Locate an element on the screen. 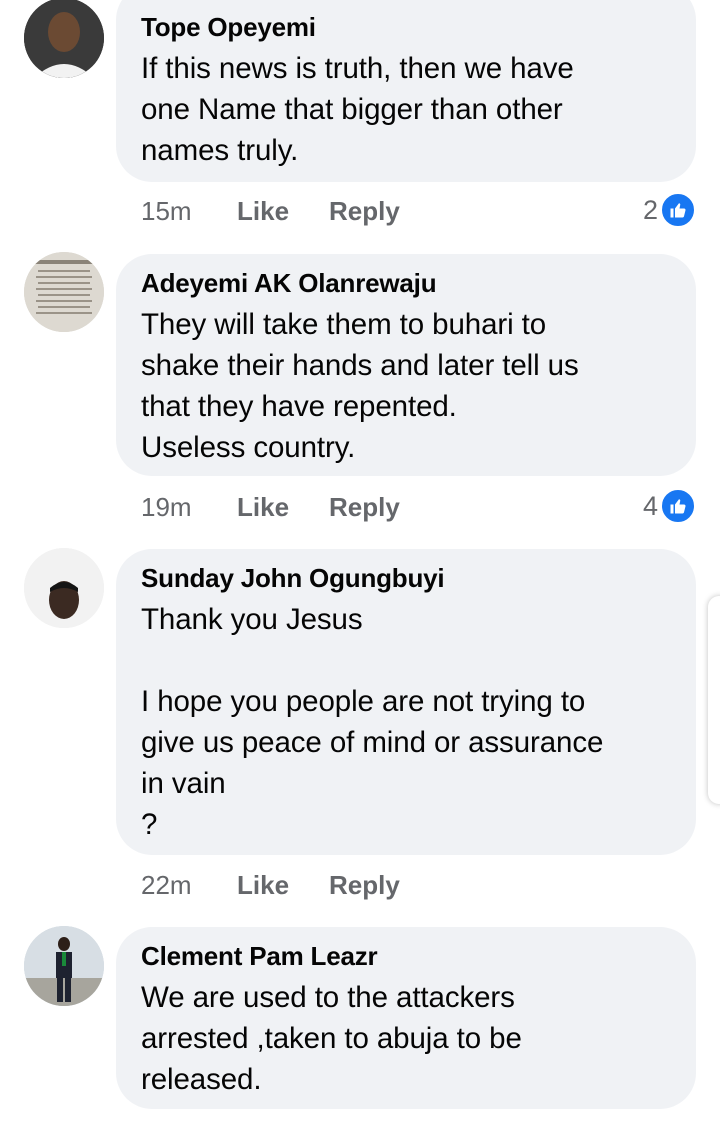  reaction-summary: 4 is located at coordinates (669, 506).